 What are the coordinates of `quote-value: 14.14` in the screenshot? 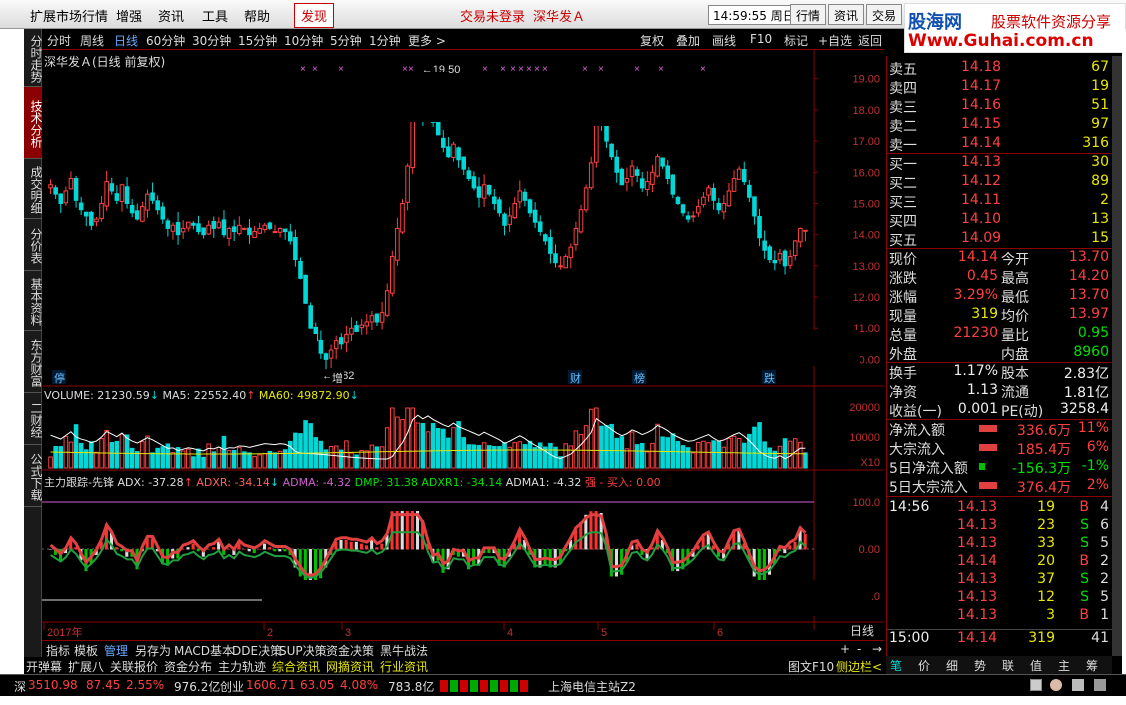 It's located at (977, 257).